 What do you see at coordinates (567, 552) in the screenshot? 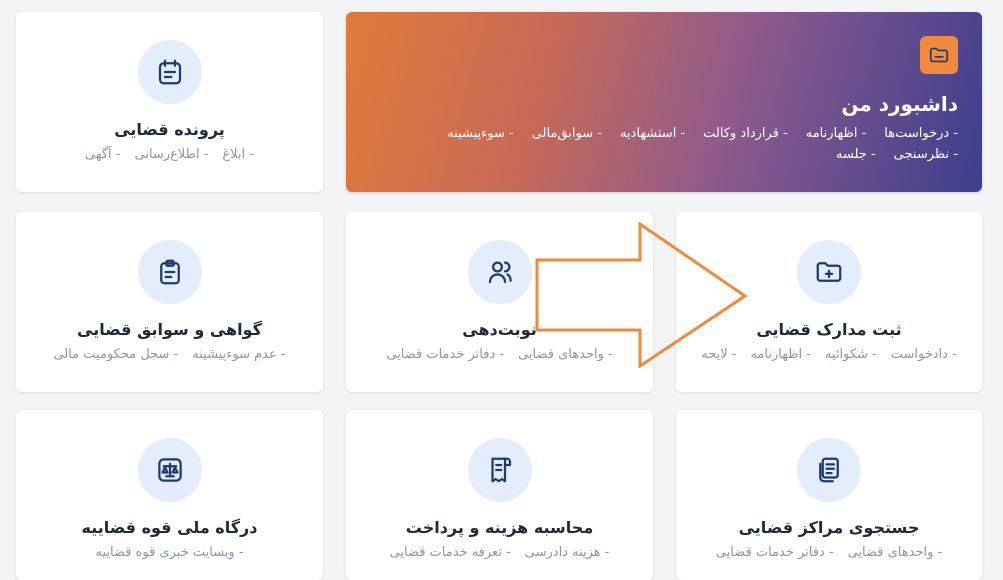
I see `card-link: هزینه دادرسی` at bounding box center [567, 552].